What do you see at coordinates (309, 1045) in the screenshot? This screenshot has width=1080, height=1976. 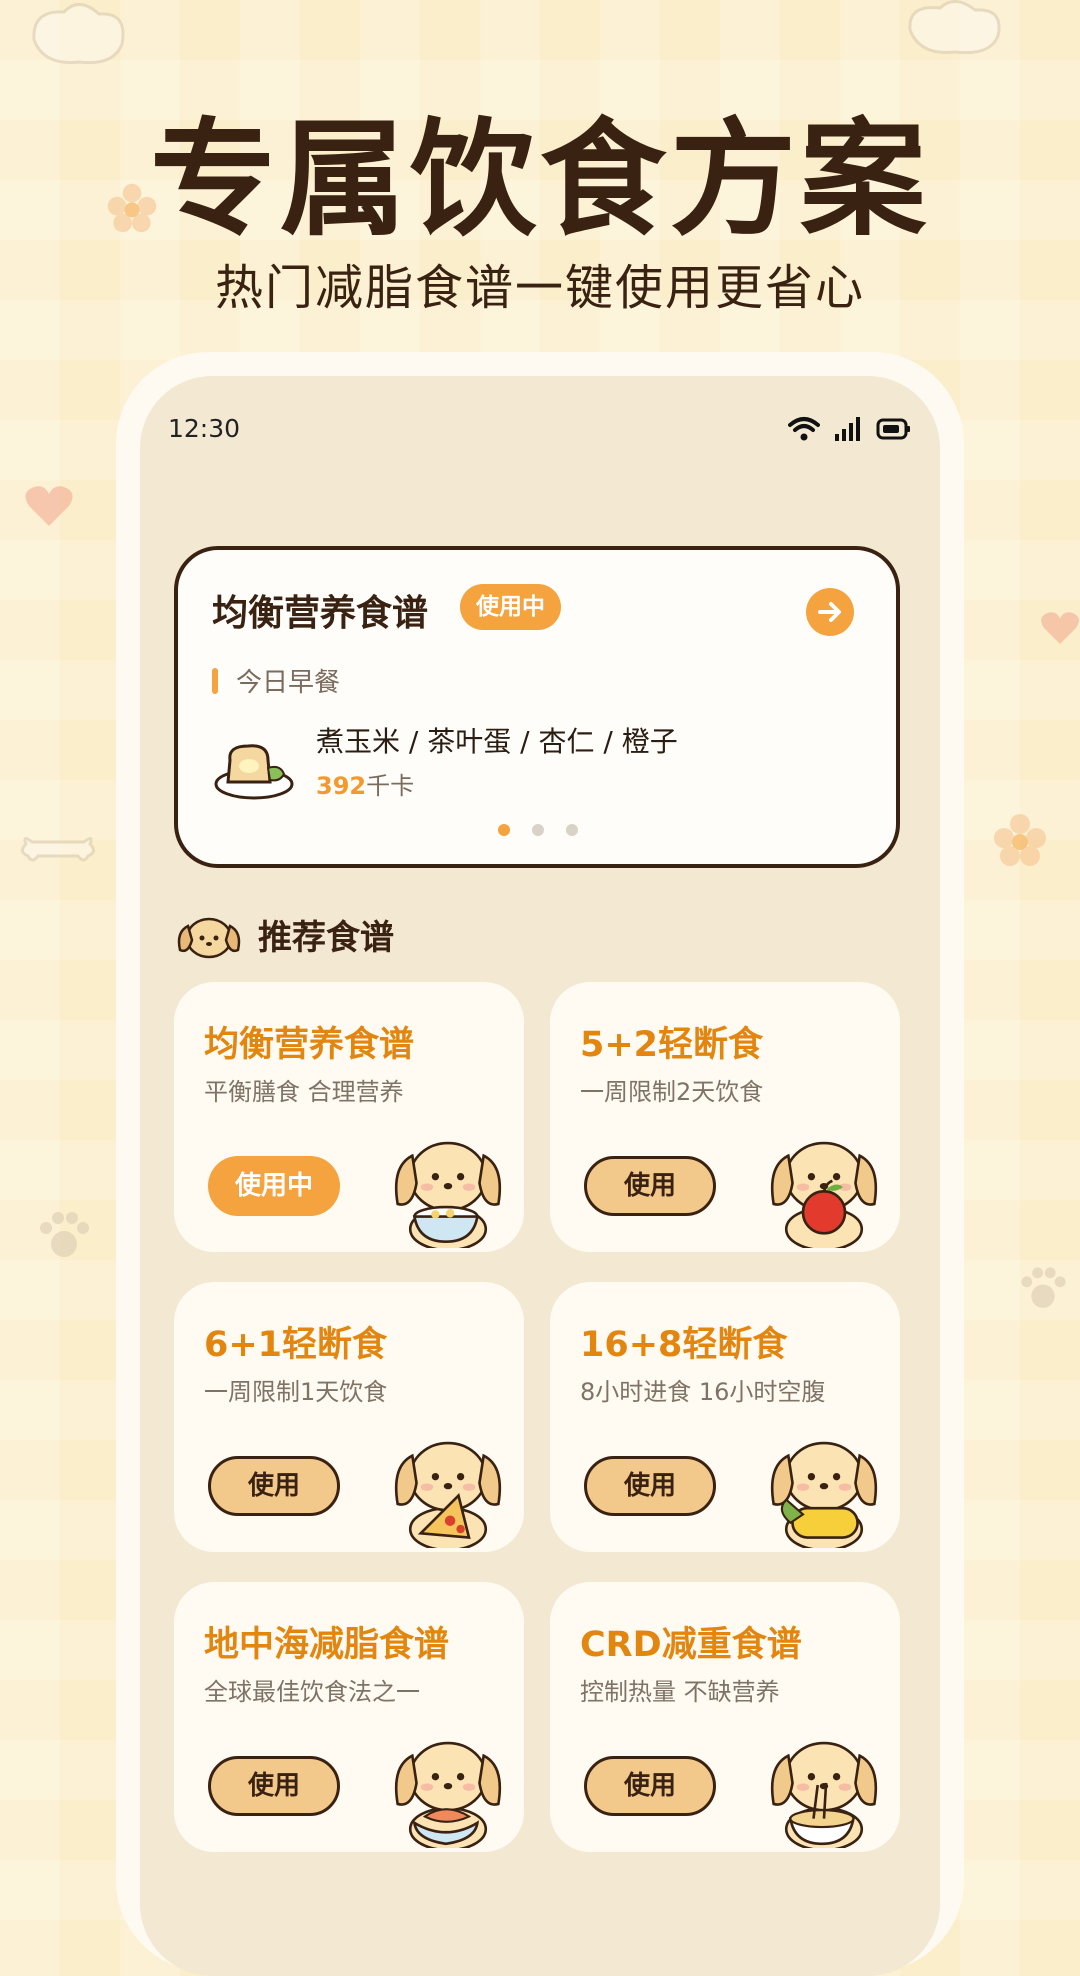 I see `recipe-title: 均衡营养食谱` at bounding box center [309, 1045].